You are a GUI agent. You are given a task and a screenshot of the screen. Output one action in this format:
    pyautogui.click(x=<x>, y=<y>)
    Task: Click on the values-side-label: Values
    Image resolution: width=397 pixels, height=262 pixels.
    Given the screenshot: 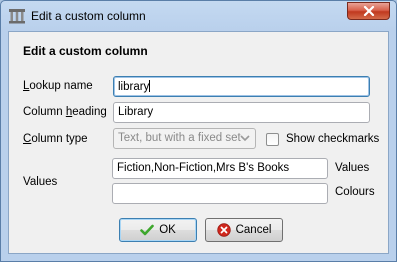 What is the action you would take?
    pyautogui.click(x=352, y=168)
    